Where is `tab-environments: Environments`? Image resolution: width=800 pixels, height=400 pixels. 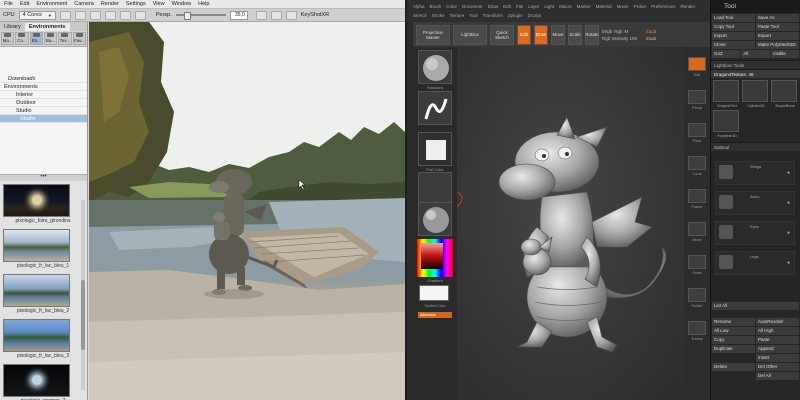
tab-environments: Environments is located at coordinates (47, 27).